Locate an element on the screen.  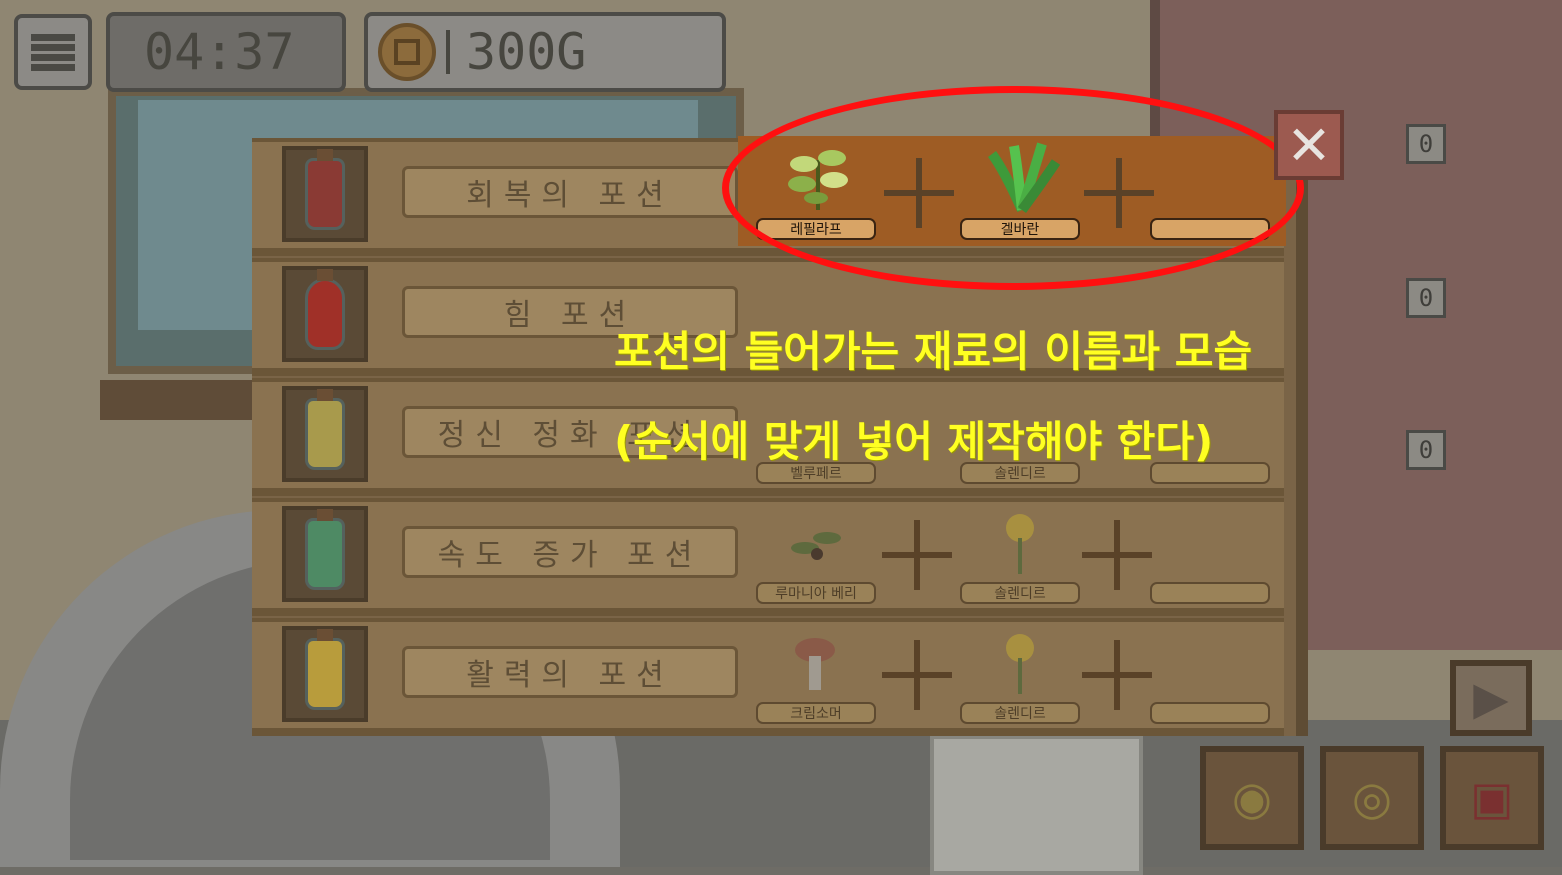
gold-display: 300G is located at coordinates (545, 52).